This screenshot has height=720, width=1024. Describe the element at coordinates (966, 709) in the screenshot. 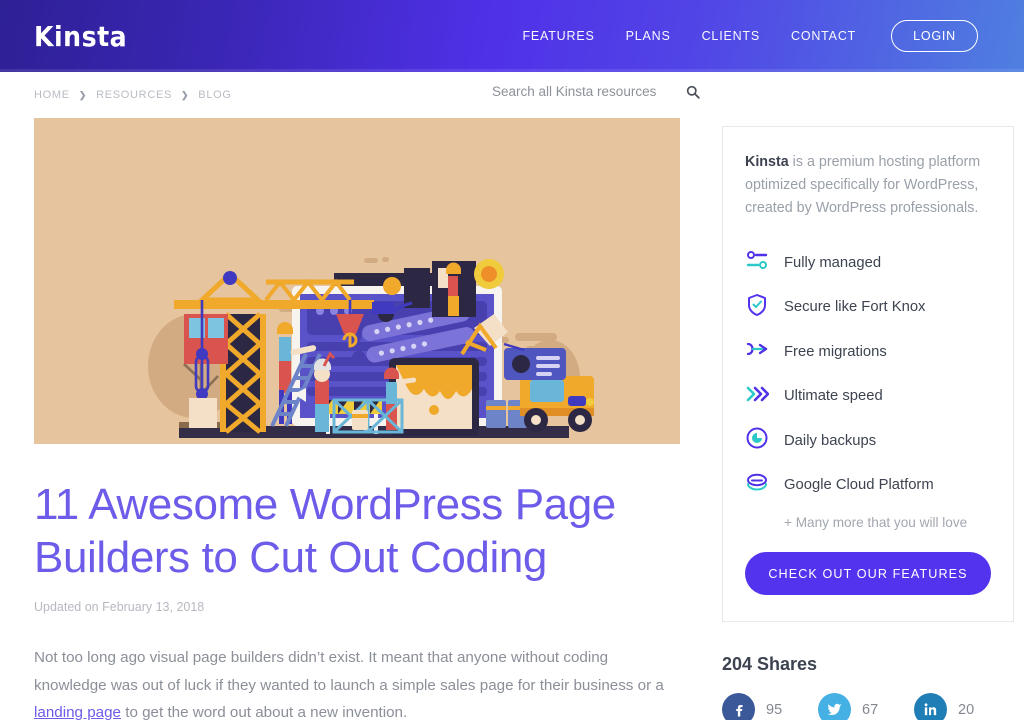

I see `share-count: 20` at that location.